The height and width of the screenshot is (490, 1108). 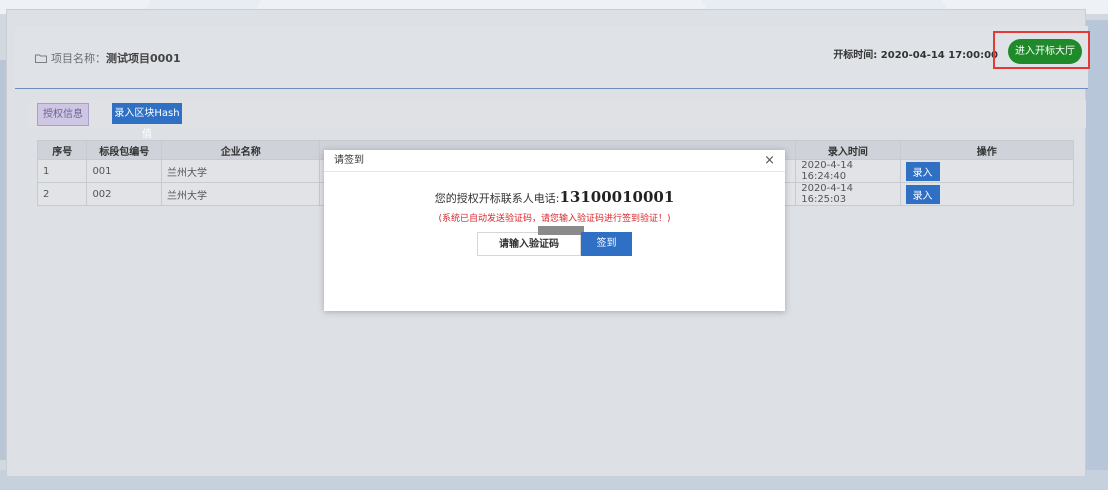 What do you see at coordinates (62, 194) in the screenshot?
I see `row-index: 2` at bounding box center [62, 194].